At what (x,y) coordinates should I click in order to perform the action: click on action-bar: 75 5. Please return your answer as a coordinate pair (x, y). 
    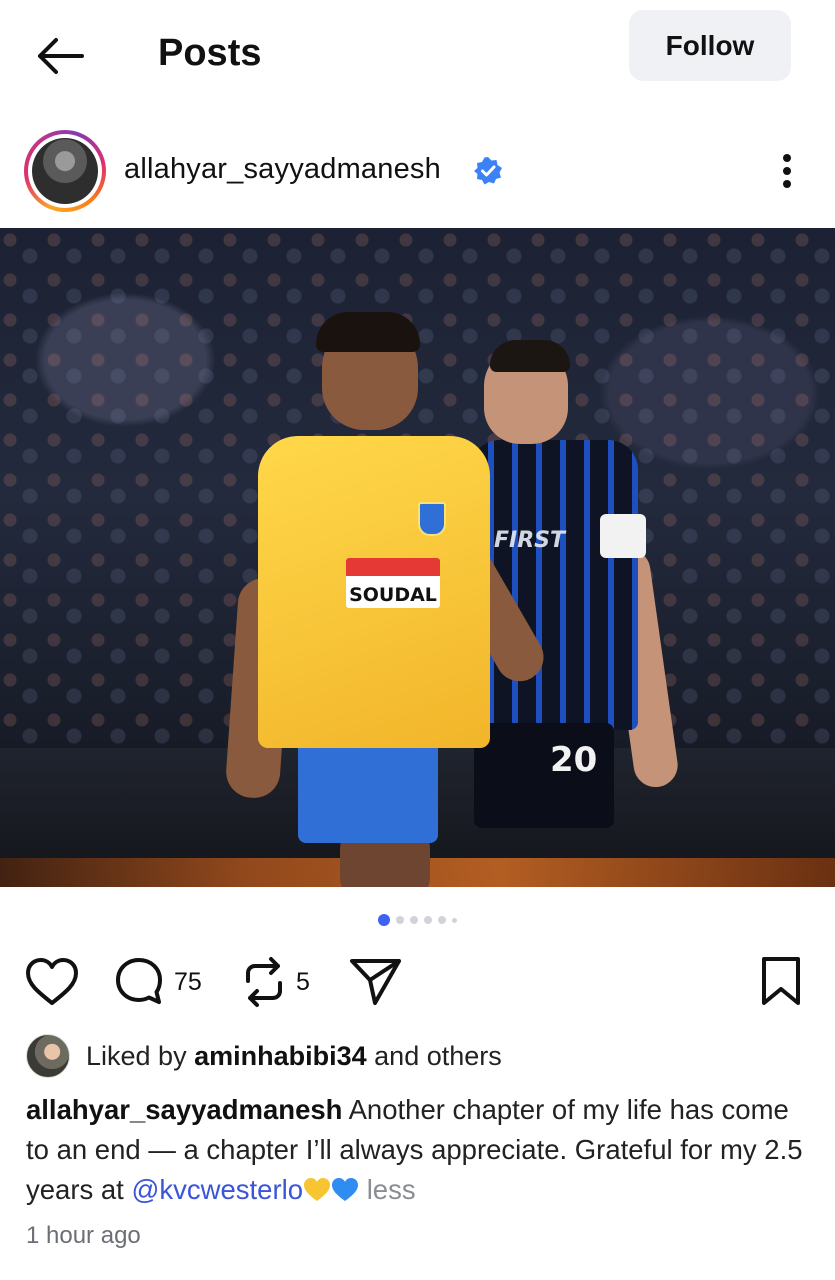
    Looking at the image, I should click on (417, 983).